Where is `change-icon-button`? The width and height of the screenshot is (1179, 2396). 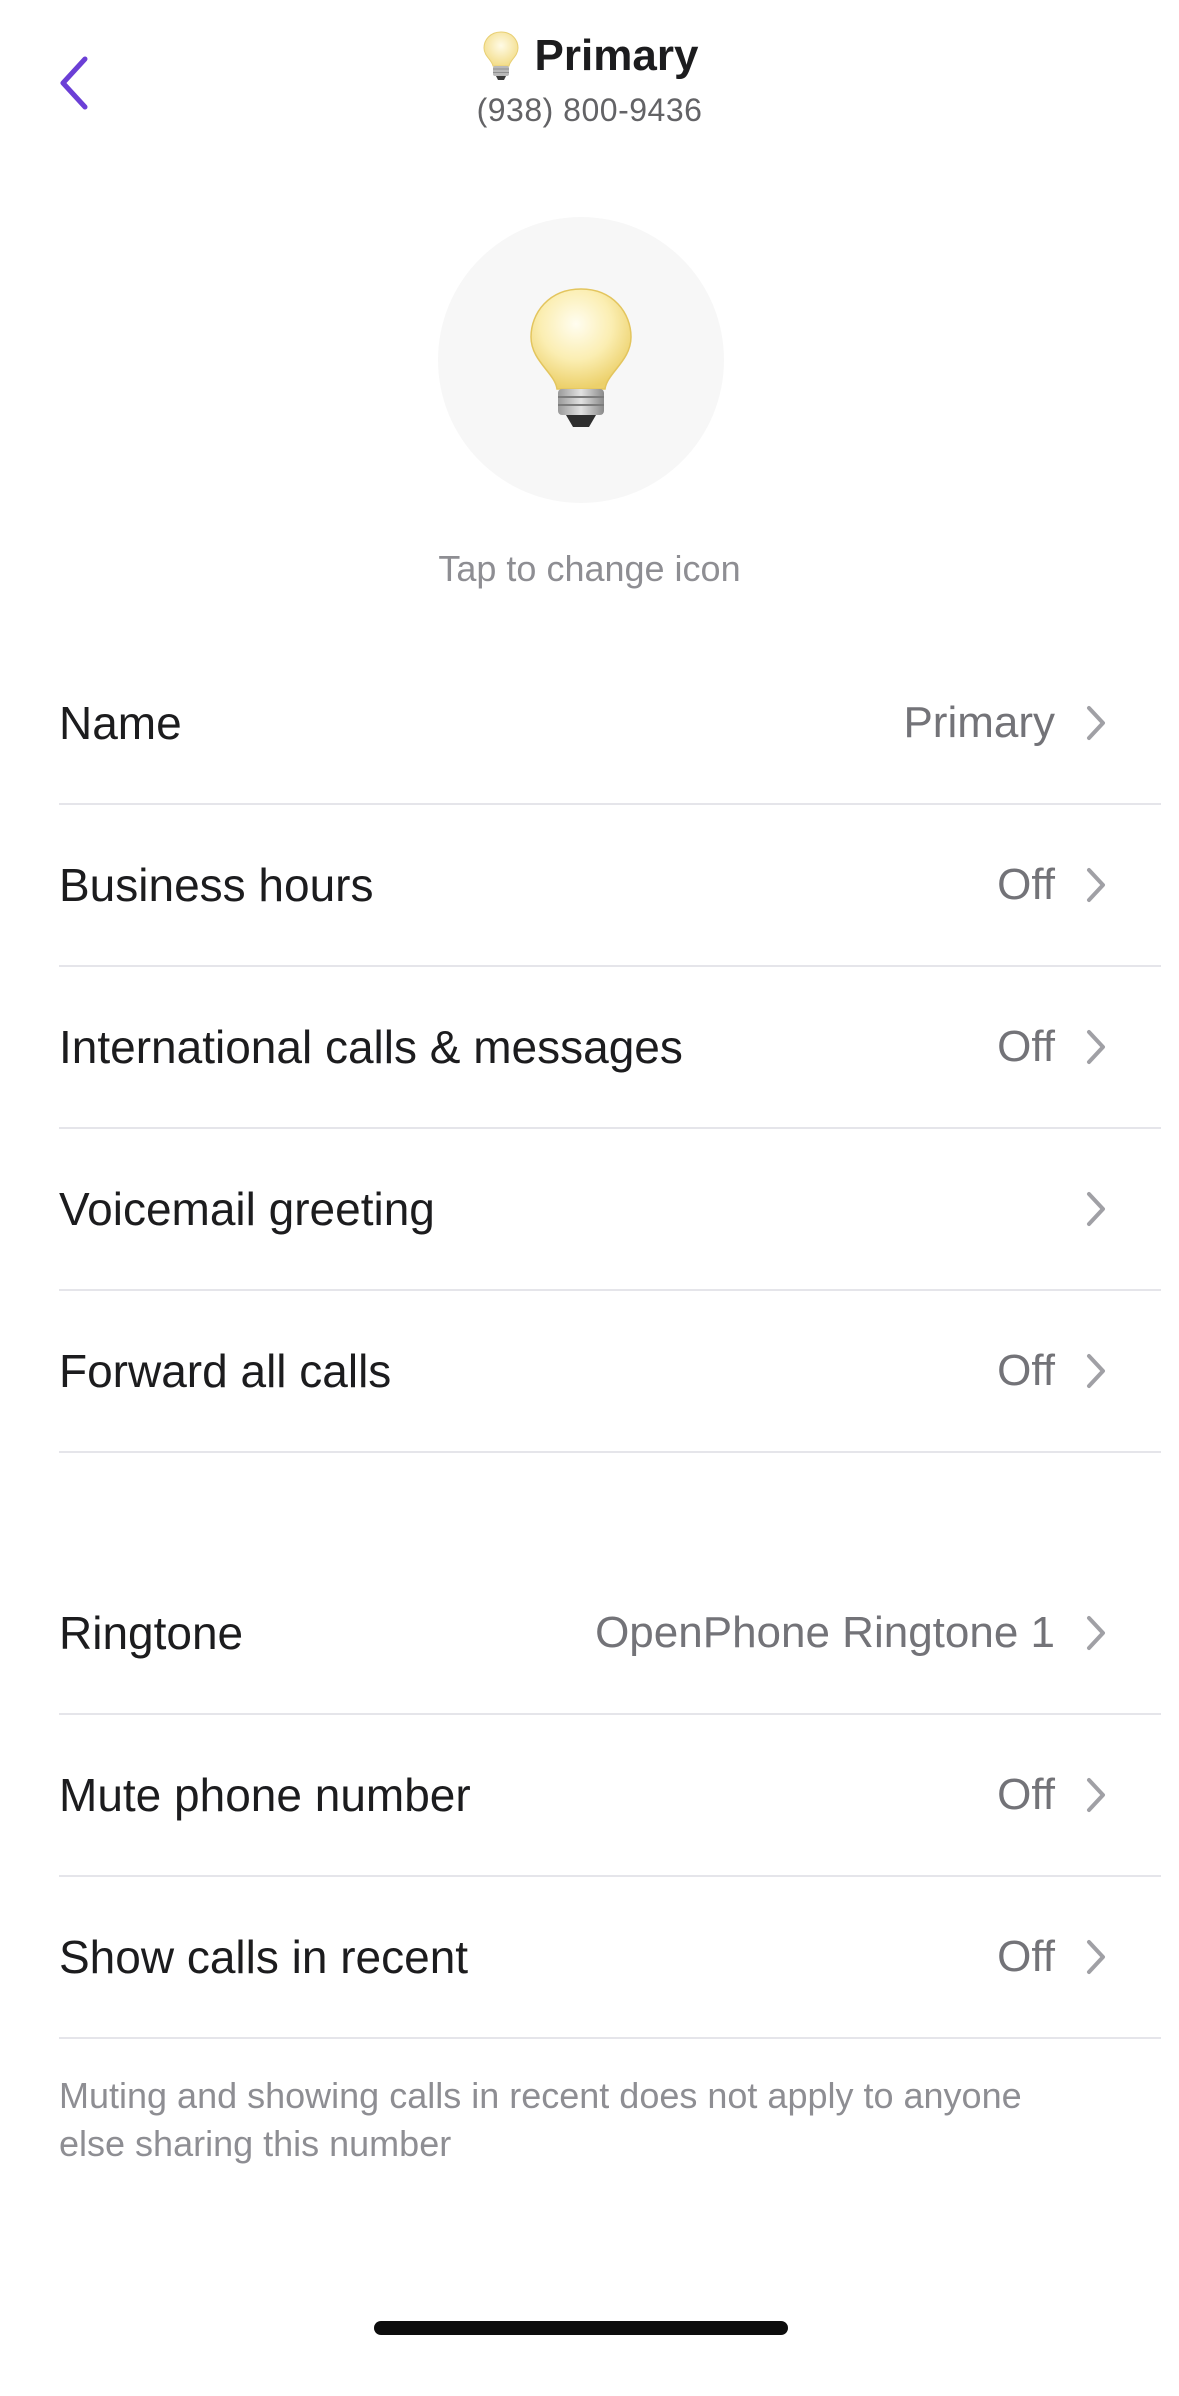
change-icon-button is located at coordinates (581, 360).